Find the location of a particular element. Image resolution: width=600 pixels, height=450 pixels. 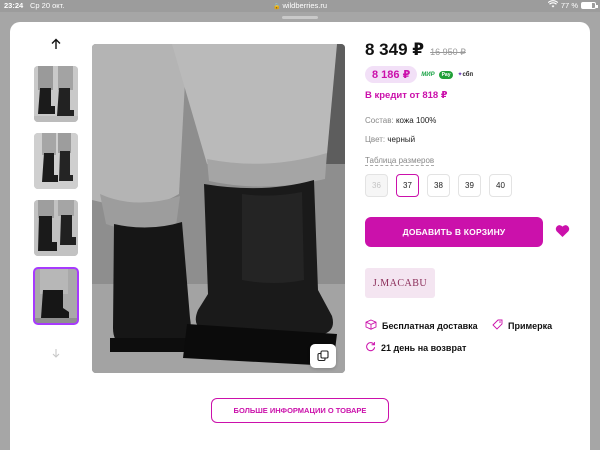

battery-icon is located at coordinates (589, 5).